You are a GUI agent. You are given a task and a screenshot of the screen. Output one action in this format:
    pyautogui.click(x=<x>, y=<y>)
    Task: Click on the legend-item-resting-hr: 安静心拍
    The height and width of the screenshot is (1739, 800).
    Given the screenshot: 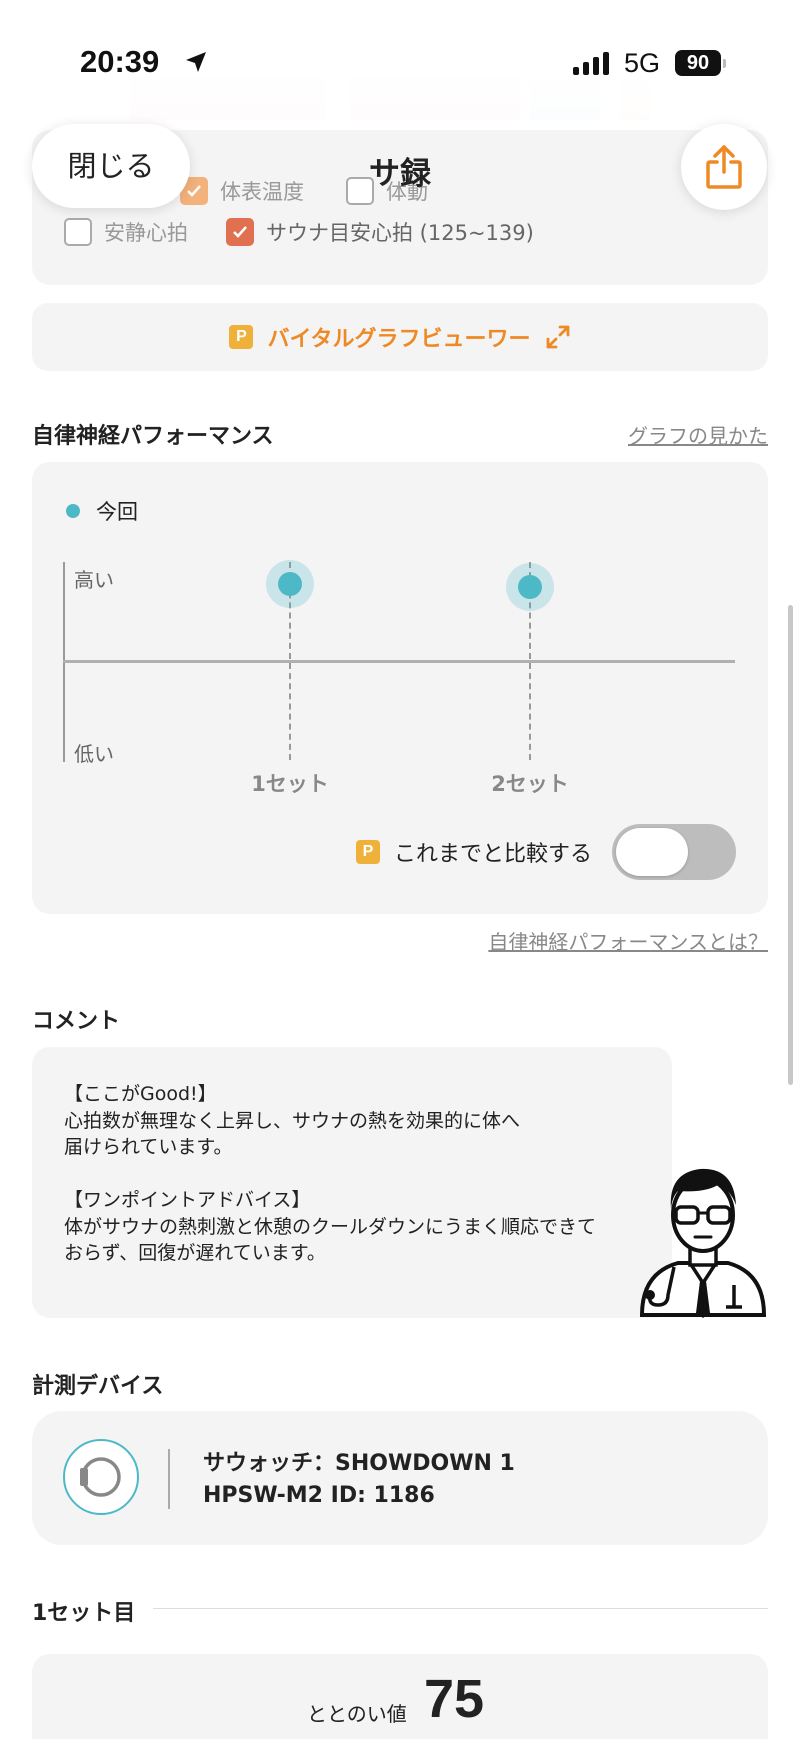 What is the action you would take?
    pyautogui.click(x=126, y=232)
    